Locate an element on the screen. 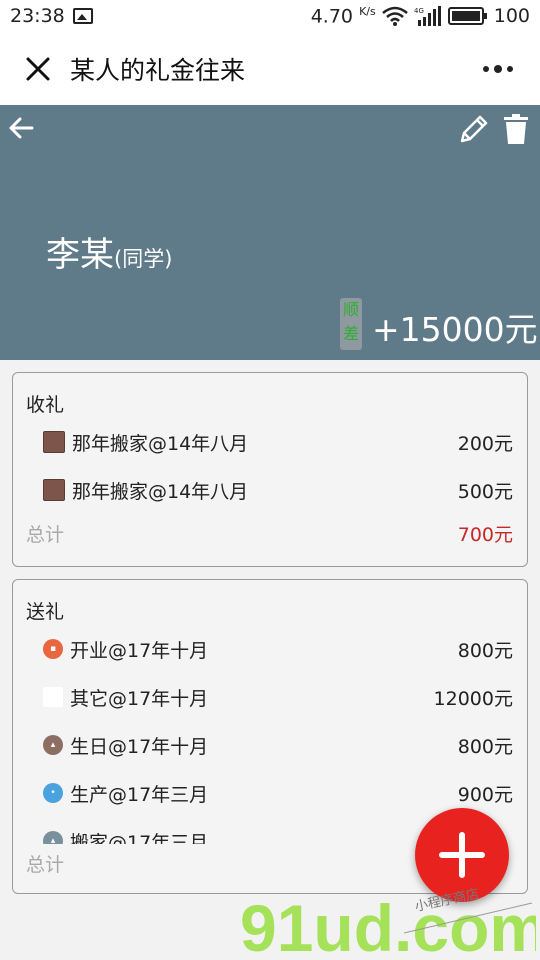 Image resolution: width=540 pixels, height=960 pixels. balance-amount: +15000元 is located at coordinates (455, 329).